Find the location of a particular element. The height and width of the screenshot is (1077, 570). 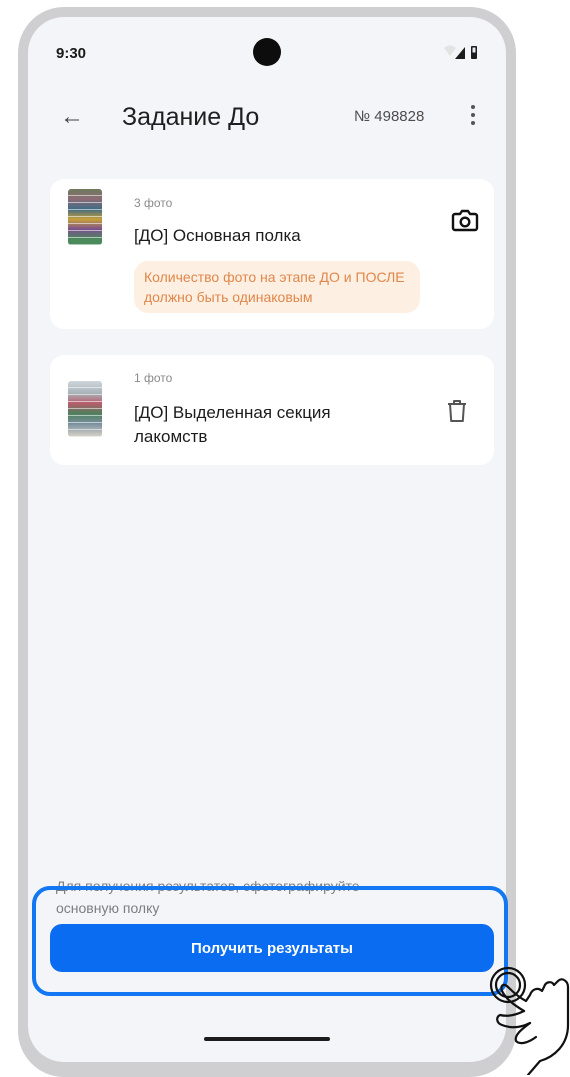

task-title: [ДО] Основная полка is located at coordinates (217, 235).